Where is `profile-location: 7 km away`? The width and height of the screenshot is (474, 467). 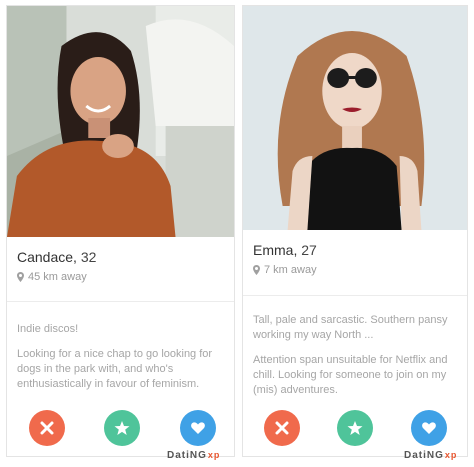
profile-location: 7 km away is located at coordinates (355, 270).